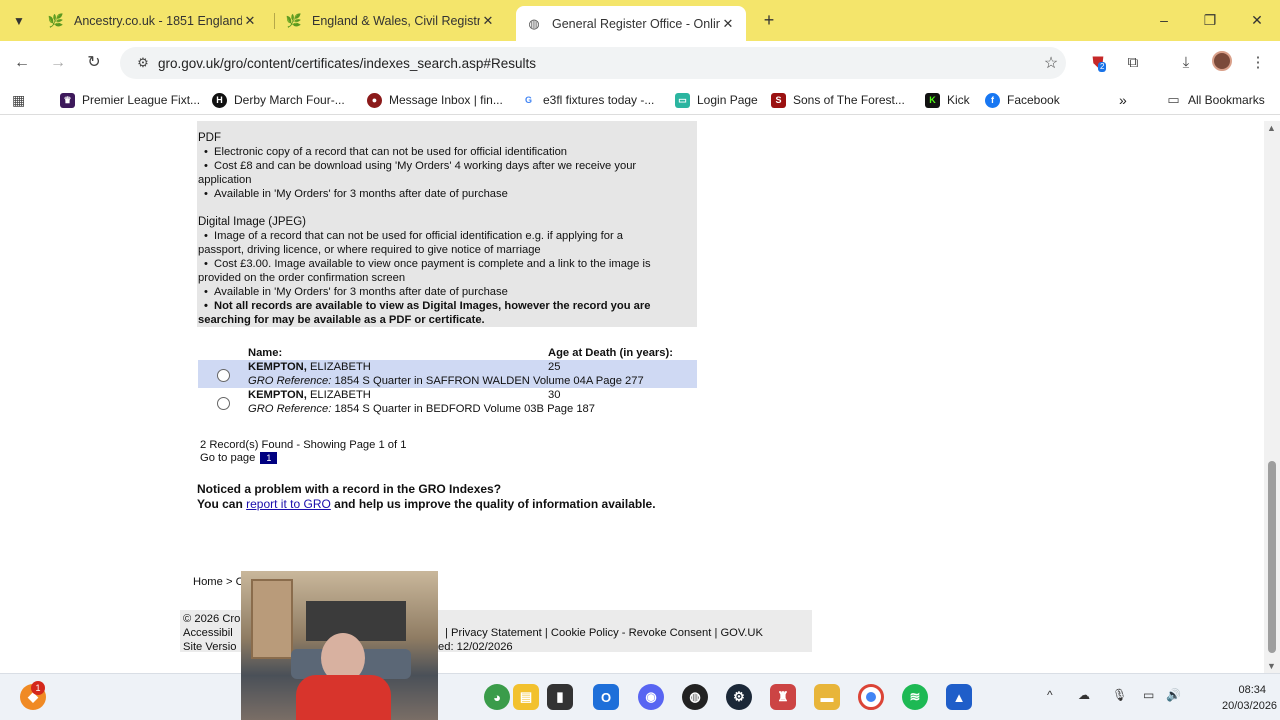 The width and height of the screenshot is (1280, 720). What do you see at coordinates (1272, 397) in the screenshot?
I see `page-scrollbar: ▲ ▼` at bounding box center [1272, 397].